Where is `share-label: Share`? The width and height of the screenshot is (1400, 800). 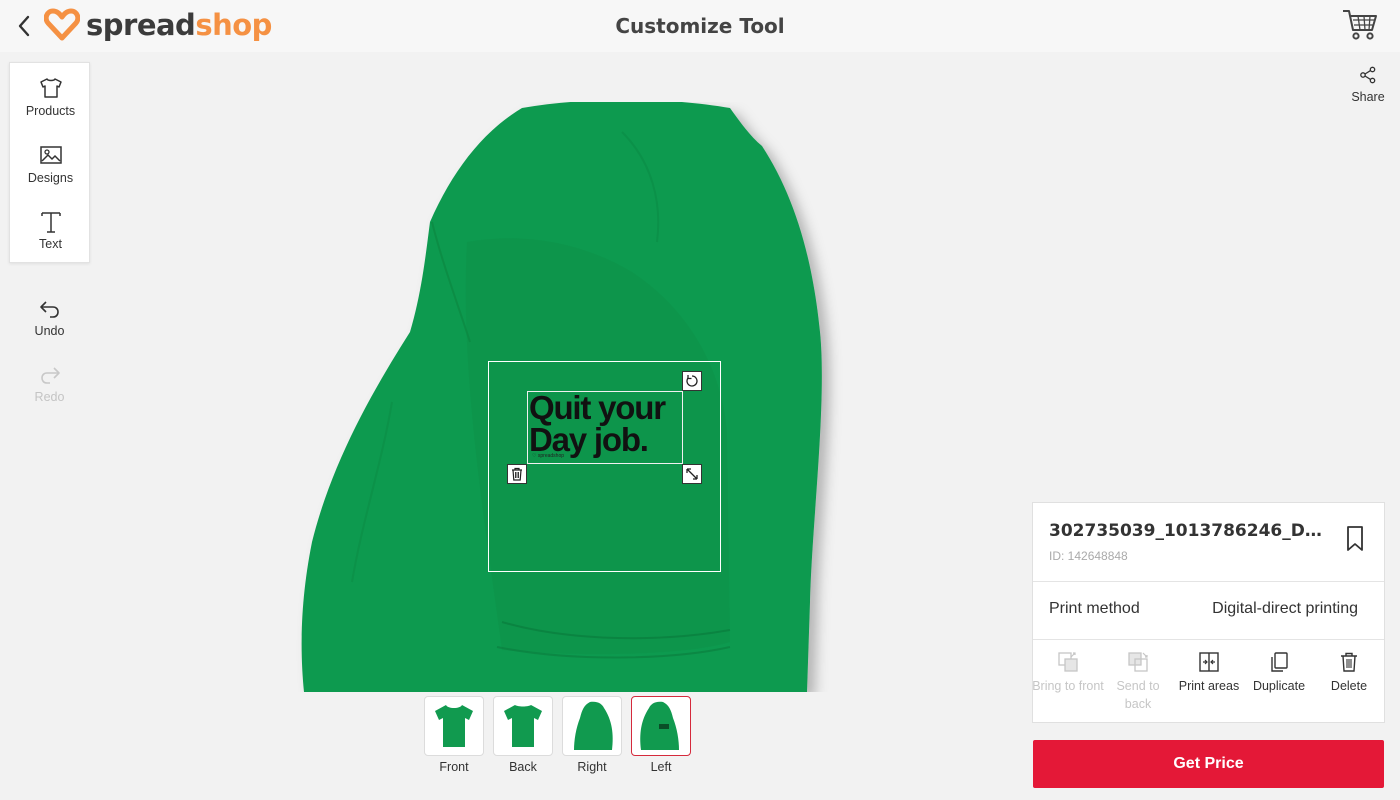
share-label: Share is located at coordinates (1368, 97).